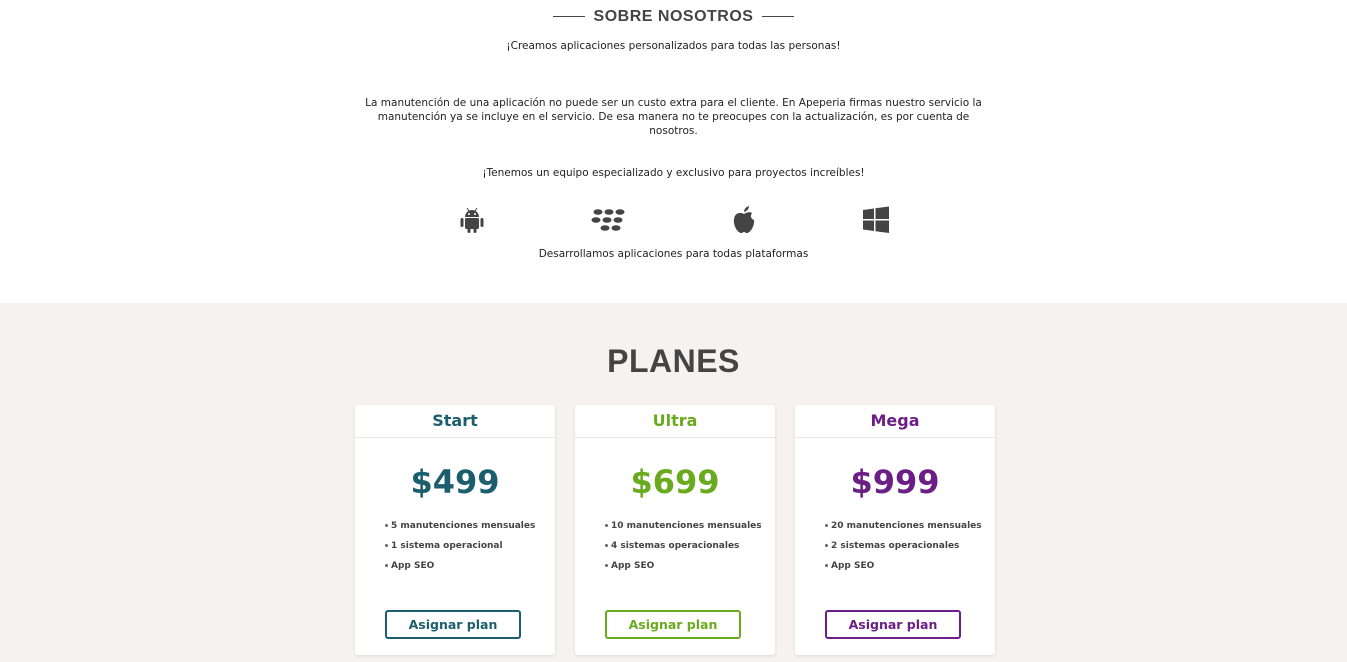 The image size is (1347, 662). I want to click on assign-plan-button-start: Asignar plan, so click(453, 624).